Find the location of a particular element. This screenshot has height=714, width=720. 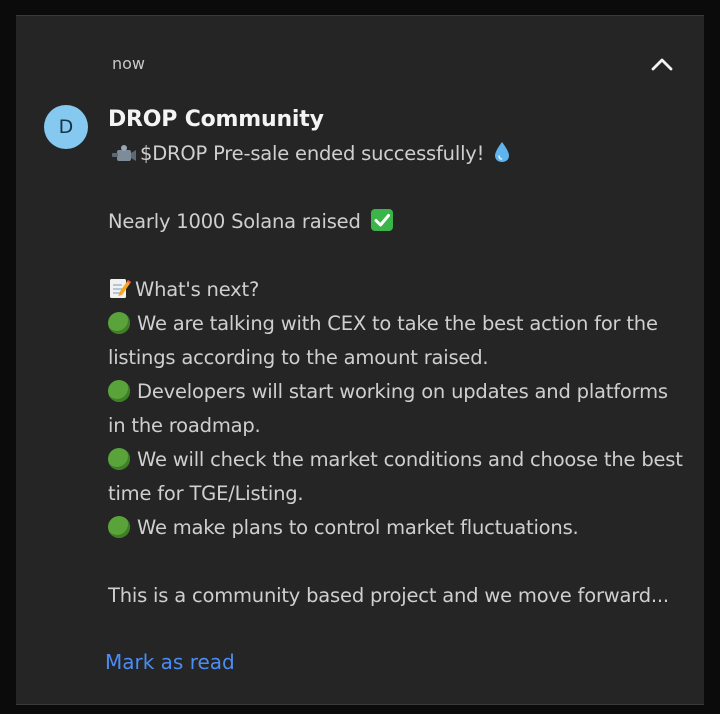

collapse-button is located at coordinates (662, 64).